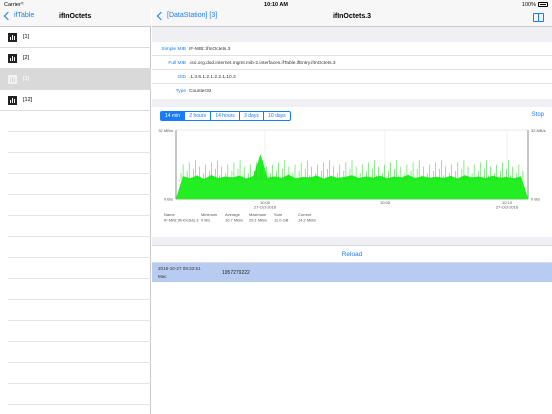  What do you see at coordinates (26, 58) in the screenshot?
I see `list-item-label: [2]` at bounding box center [26, 58].